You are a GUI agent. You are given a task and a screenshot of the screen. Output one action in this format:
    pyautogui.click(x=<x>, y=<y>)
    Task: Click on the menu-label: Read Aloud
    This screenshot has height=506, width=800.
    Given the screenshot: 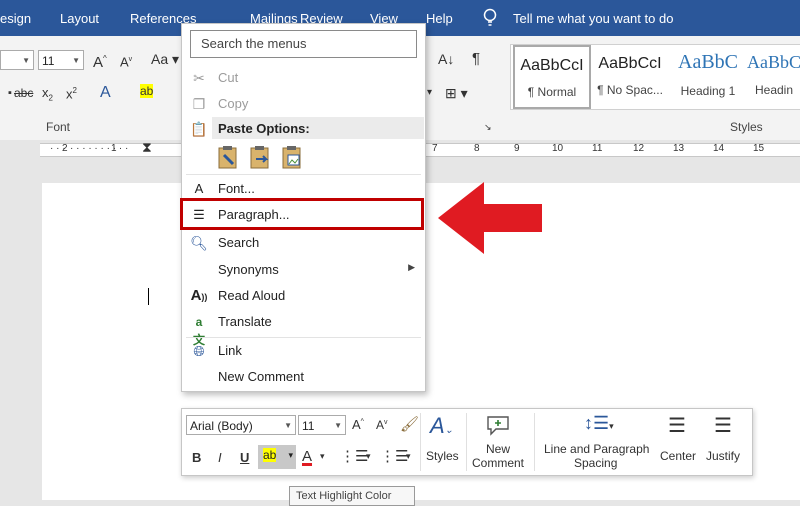 What is the action you would take?
    pyautogui.click(x=252, y=295)
    